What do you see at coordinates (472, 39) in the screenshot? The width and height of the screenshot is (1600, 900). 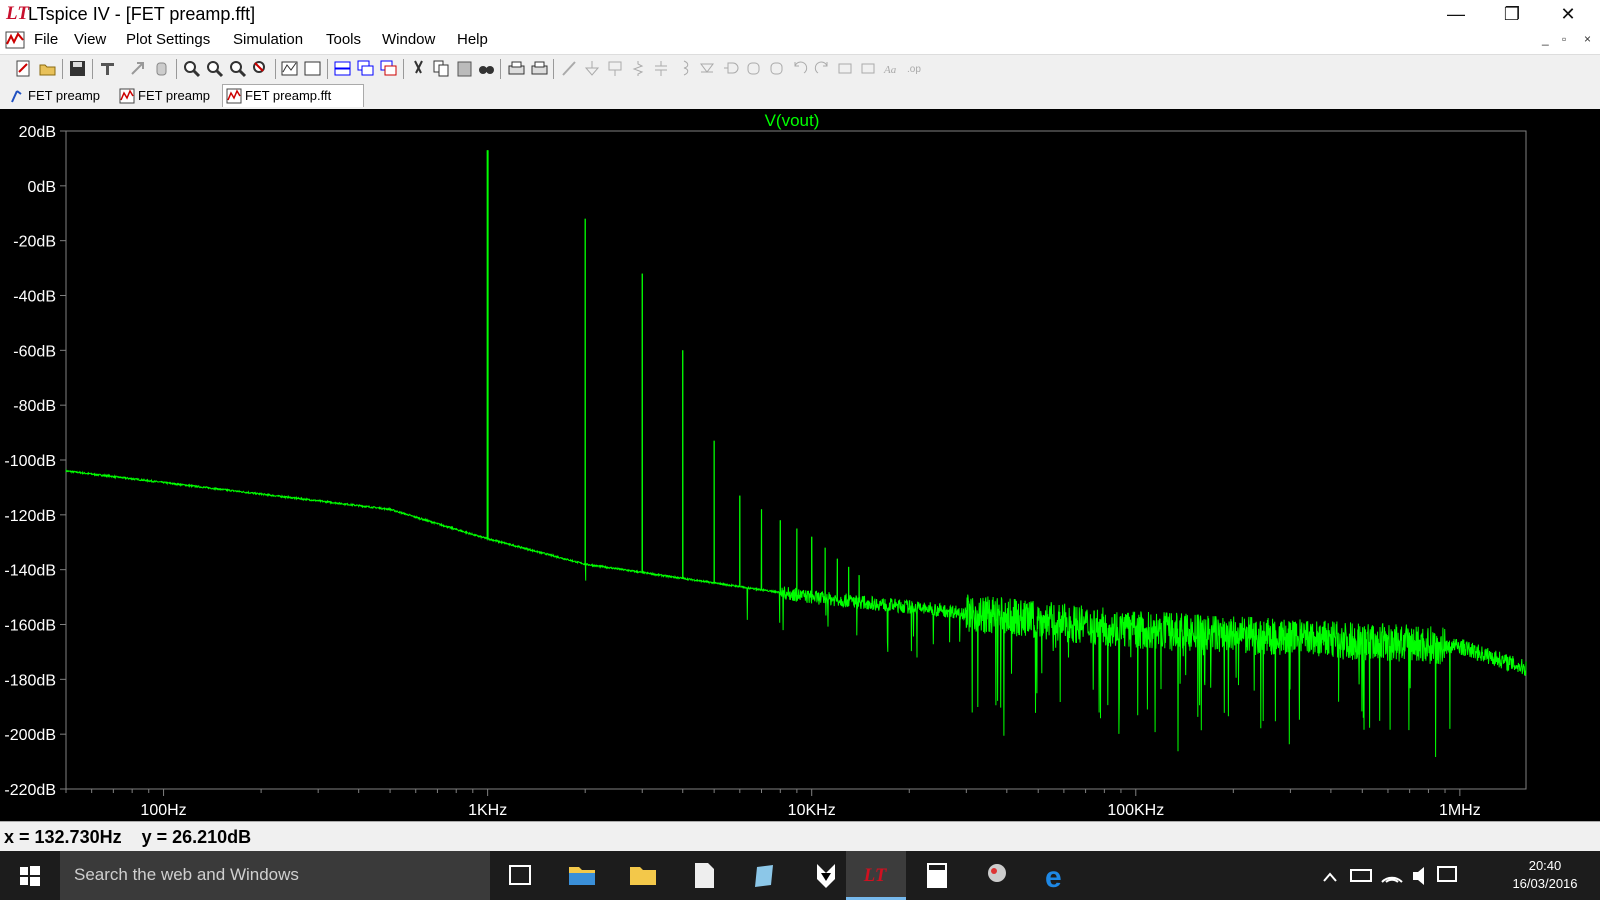 I see `menu-help: Help` at bounding box center [472, 39].